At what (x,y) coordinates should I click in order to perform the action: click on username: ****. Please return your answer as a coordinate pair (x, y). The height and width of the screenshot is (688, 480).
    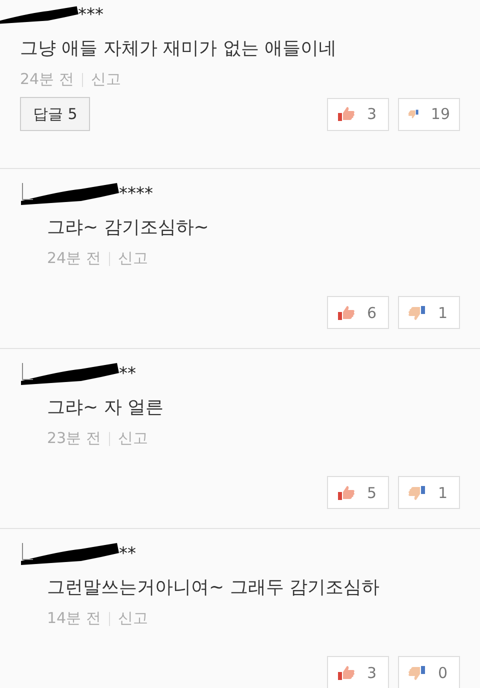
    Looking at the image, I should click on (136, 194).